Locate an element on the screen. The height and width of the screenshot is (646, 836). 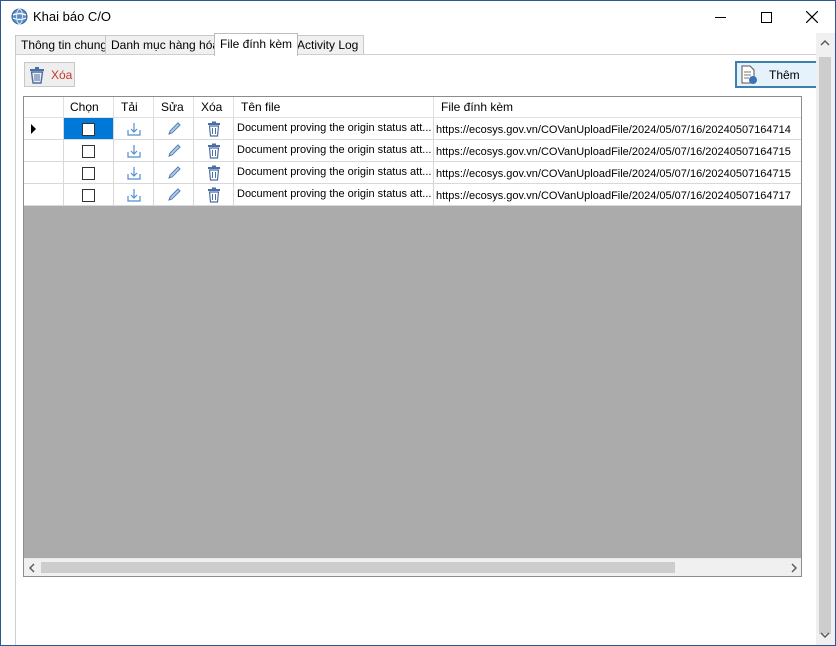
add-file-icon is located at coordinates (749, 76).